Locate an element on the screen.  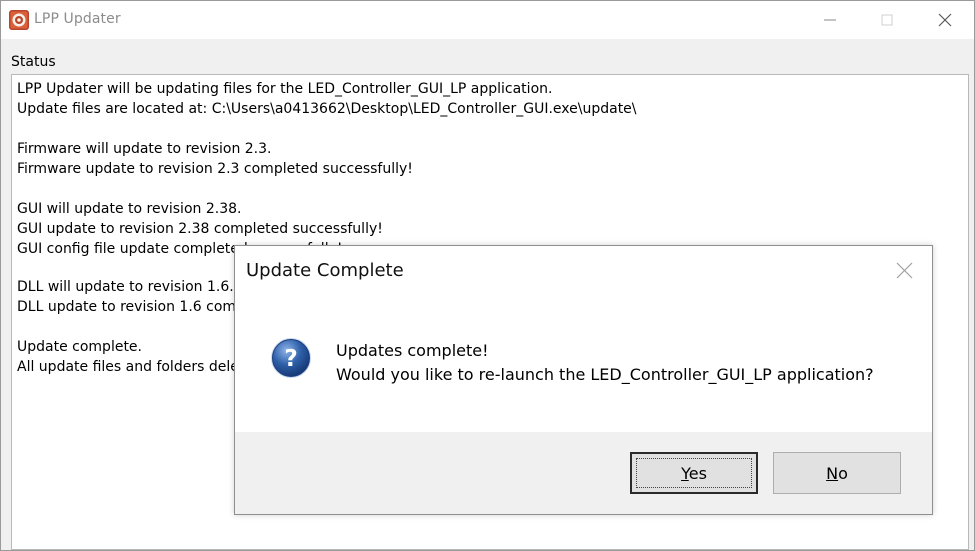
no-button-mnemonic: N is located at coordinates (832, 473).